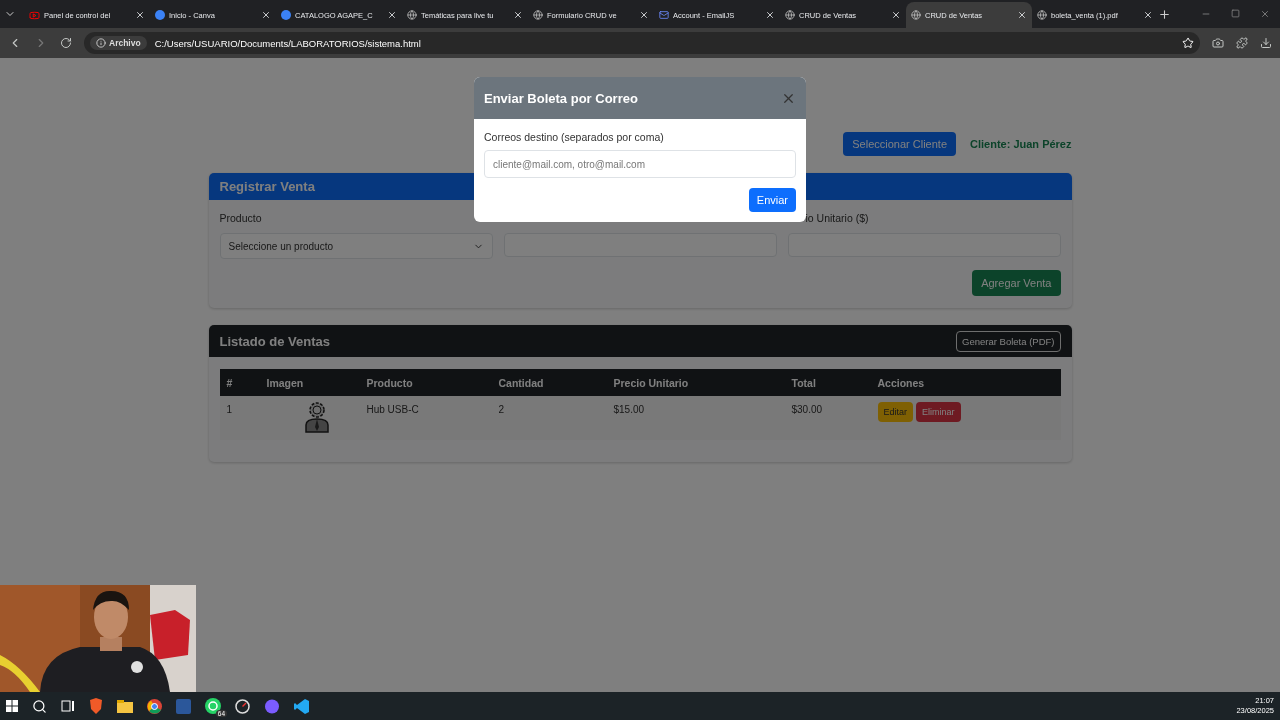 Image resolution: width=1280 pixels, height=720 pixels. Describe the element at coordinates (501, 410) in the screenshot. I see `table-cell-text: 2` at that location.